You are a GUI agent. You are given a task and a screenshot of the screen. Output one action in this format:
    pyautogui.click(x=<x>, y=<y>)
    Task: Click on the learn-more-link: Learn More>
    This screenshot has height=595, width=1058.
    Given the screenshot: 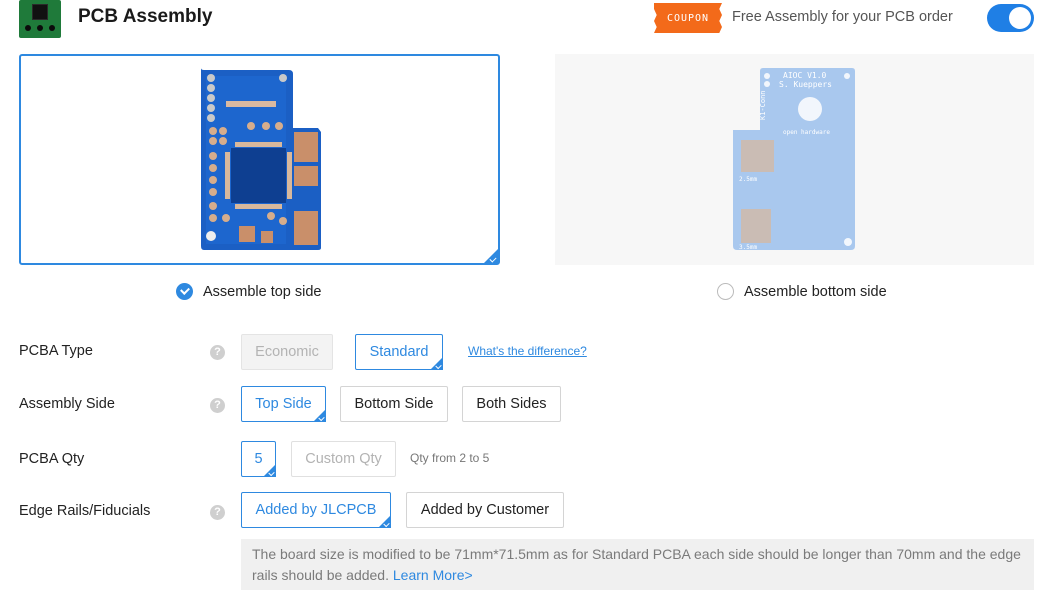 What is the action you would take?
    pyautogui.click(x=433, y=575)
    